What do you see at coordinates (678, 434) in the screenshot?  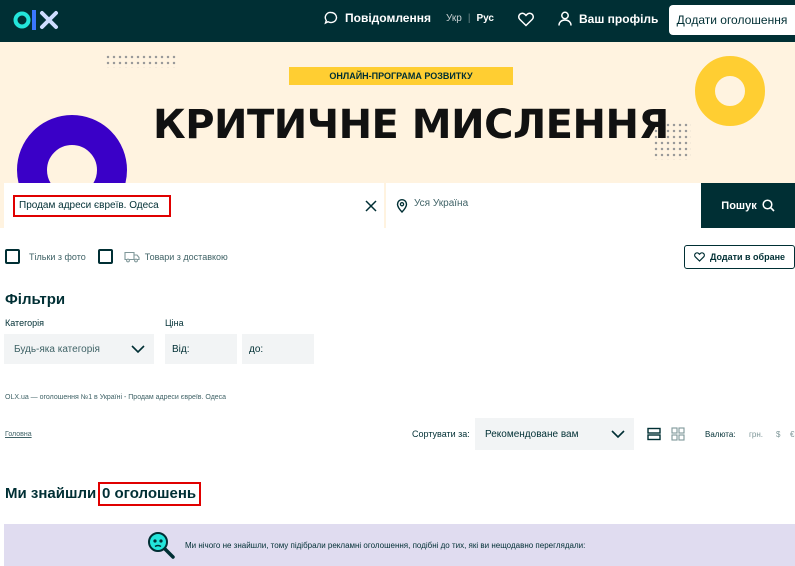 I see `grid-view-icon` at bounding box center [678, 434].